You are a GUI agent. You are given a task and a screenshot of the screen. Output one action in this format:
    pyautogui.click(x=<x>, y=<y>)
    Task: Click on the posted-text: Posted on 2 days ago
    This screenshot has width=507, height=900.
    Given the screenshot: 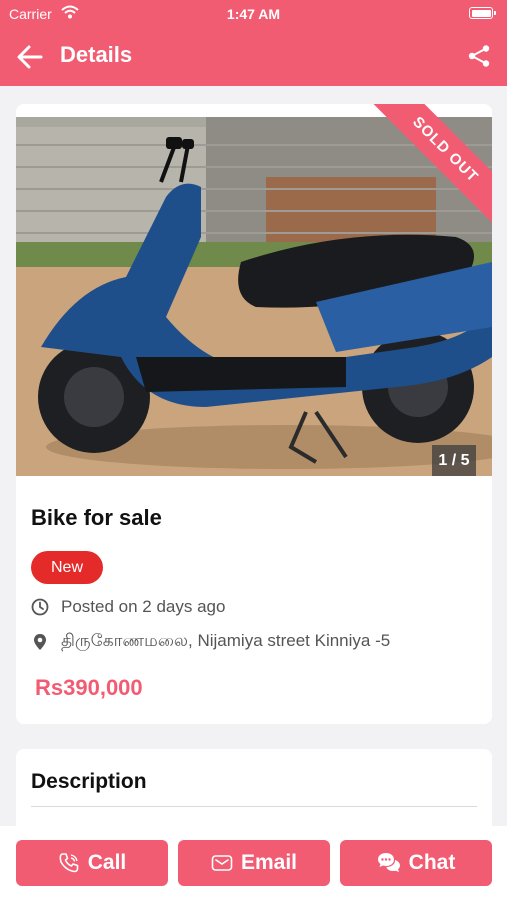 What is the action you would take?
    pyautogui.click(x=143, y=606)
    